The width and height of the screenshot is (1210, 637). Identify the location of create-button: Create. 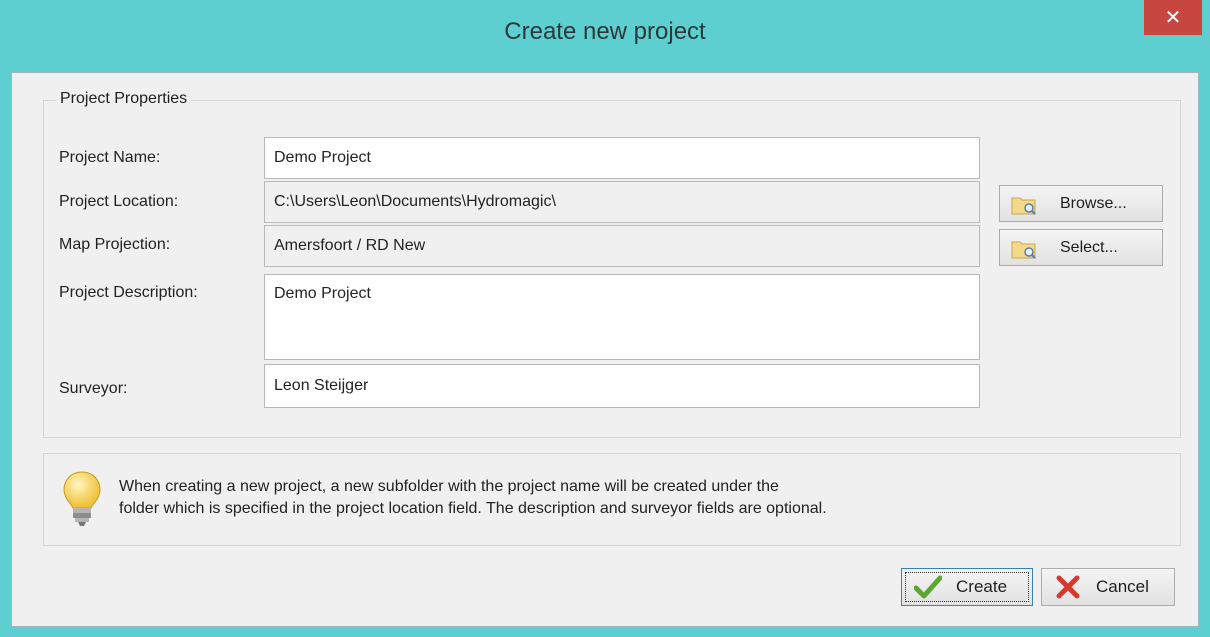
(967, 587).